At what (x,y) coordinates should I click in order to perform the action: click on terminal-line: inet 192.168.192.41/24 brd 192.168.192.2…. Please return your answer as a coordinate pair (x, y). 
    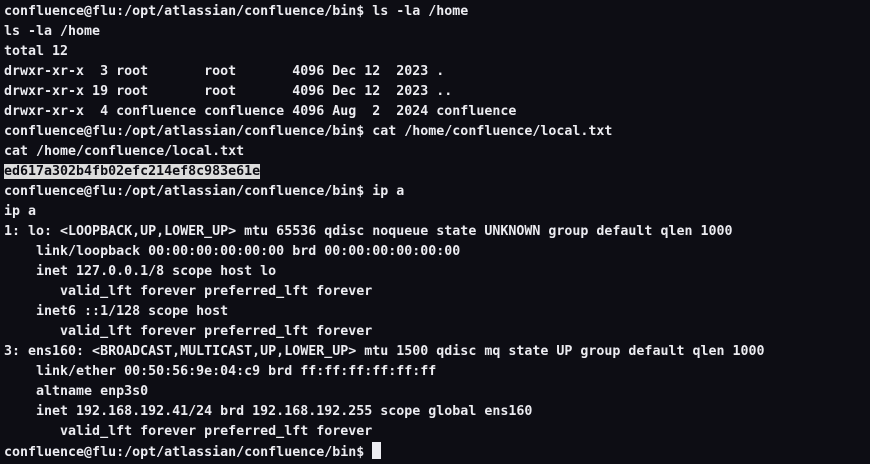
    Looking at the image, I should click on (268, 411).